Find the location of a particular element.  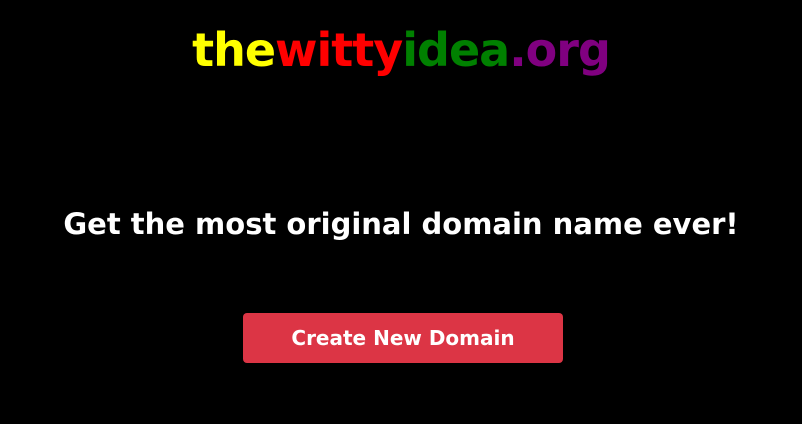

tagline: Get the most original domain name ever! is located at coordinates (401, 224).